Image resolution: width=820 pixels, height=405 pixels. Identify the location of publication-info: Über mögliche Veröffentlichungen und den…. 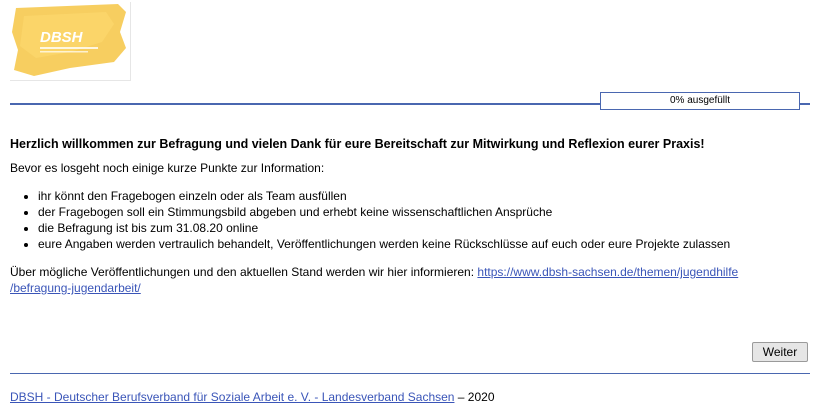
(410, 280).